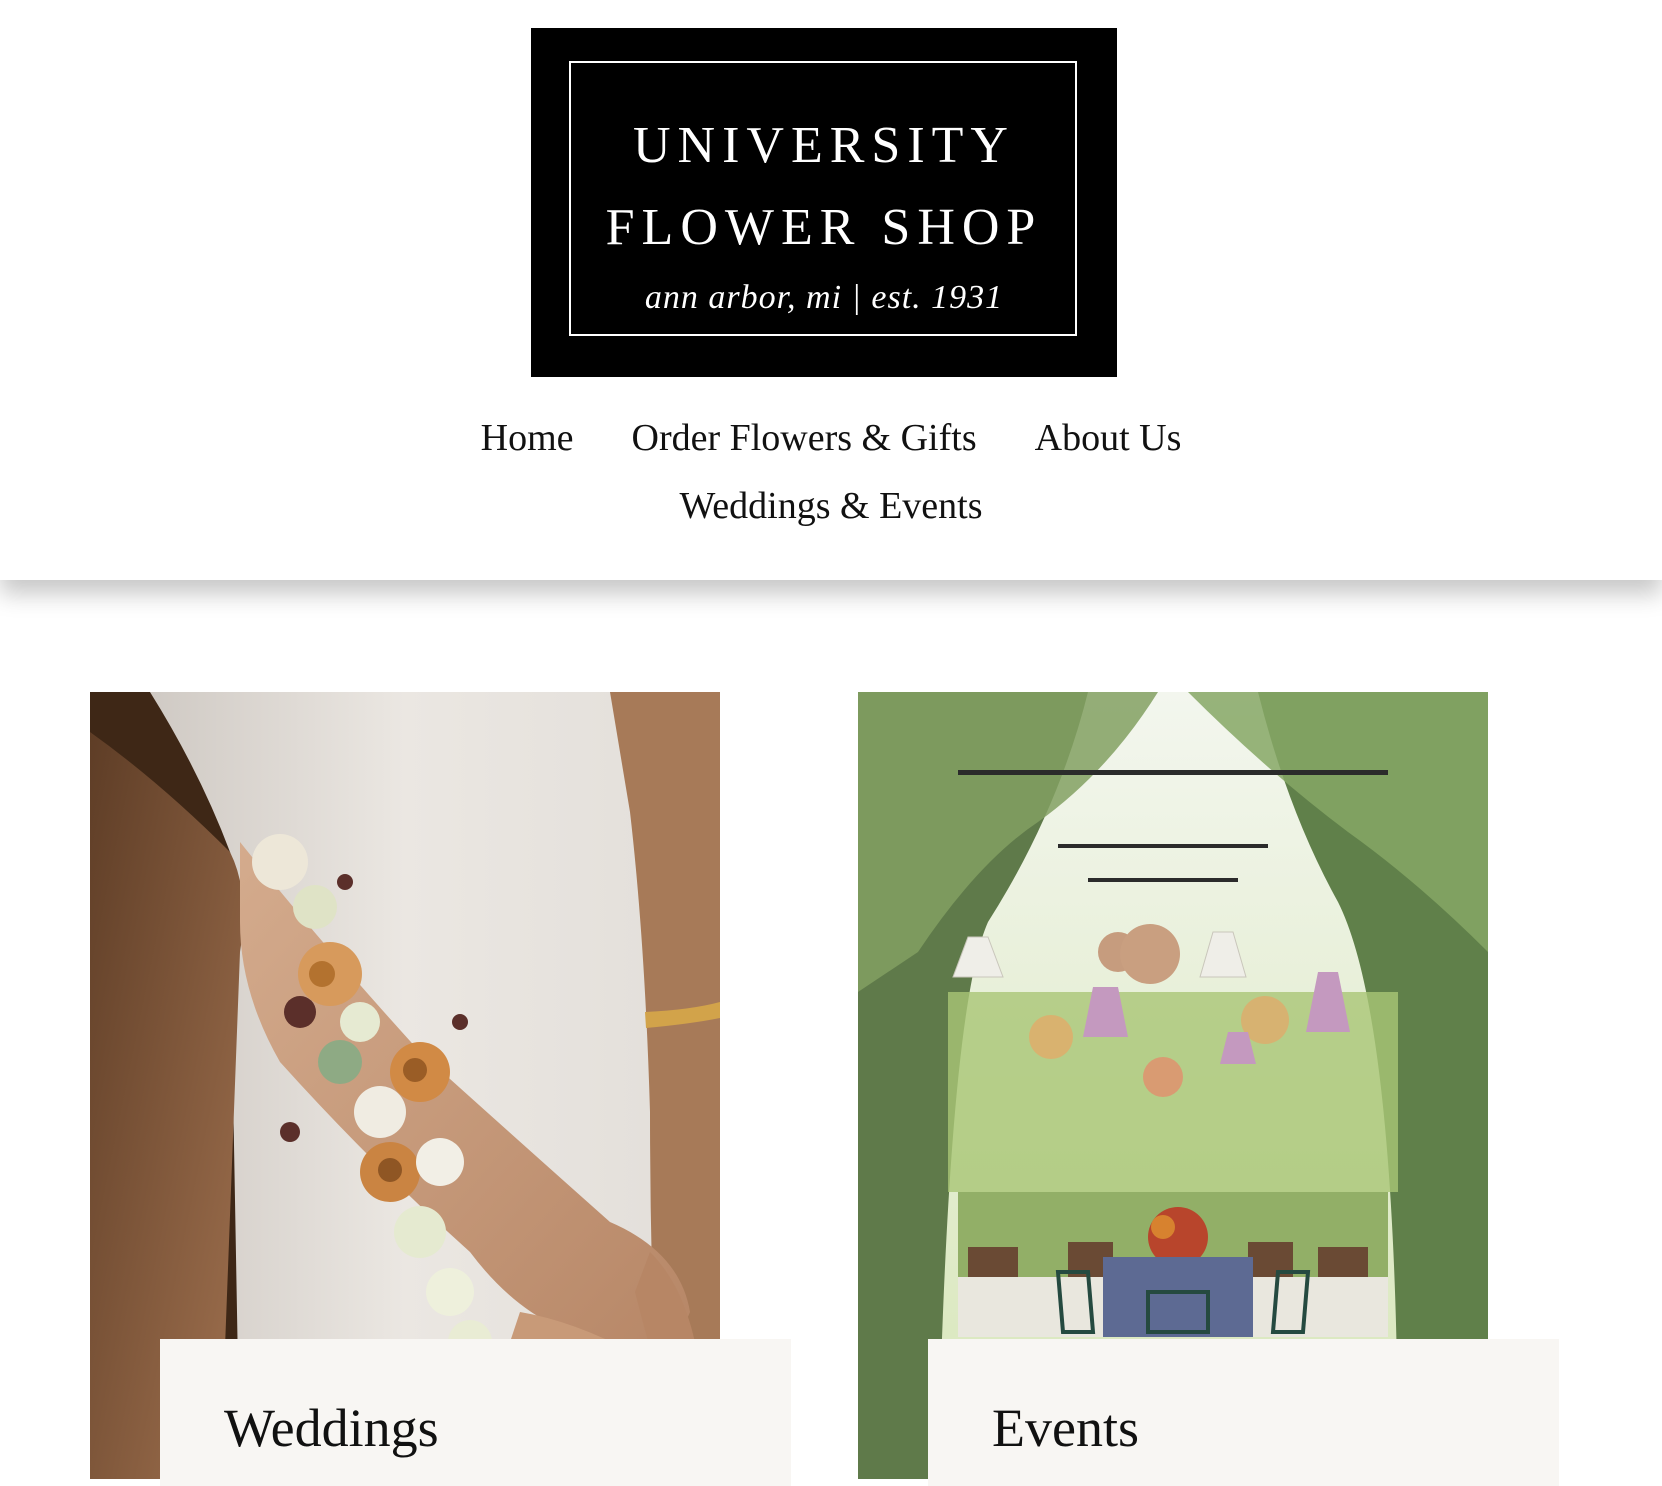 The image size is (1662, 1486). I want to click on nav-link-home: Home, so click(527, 438).